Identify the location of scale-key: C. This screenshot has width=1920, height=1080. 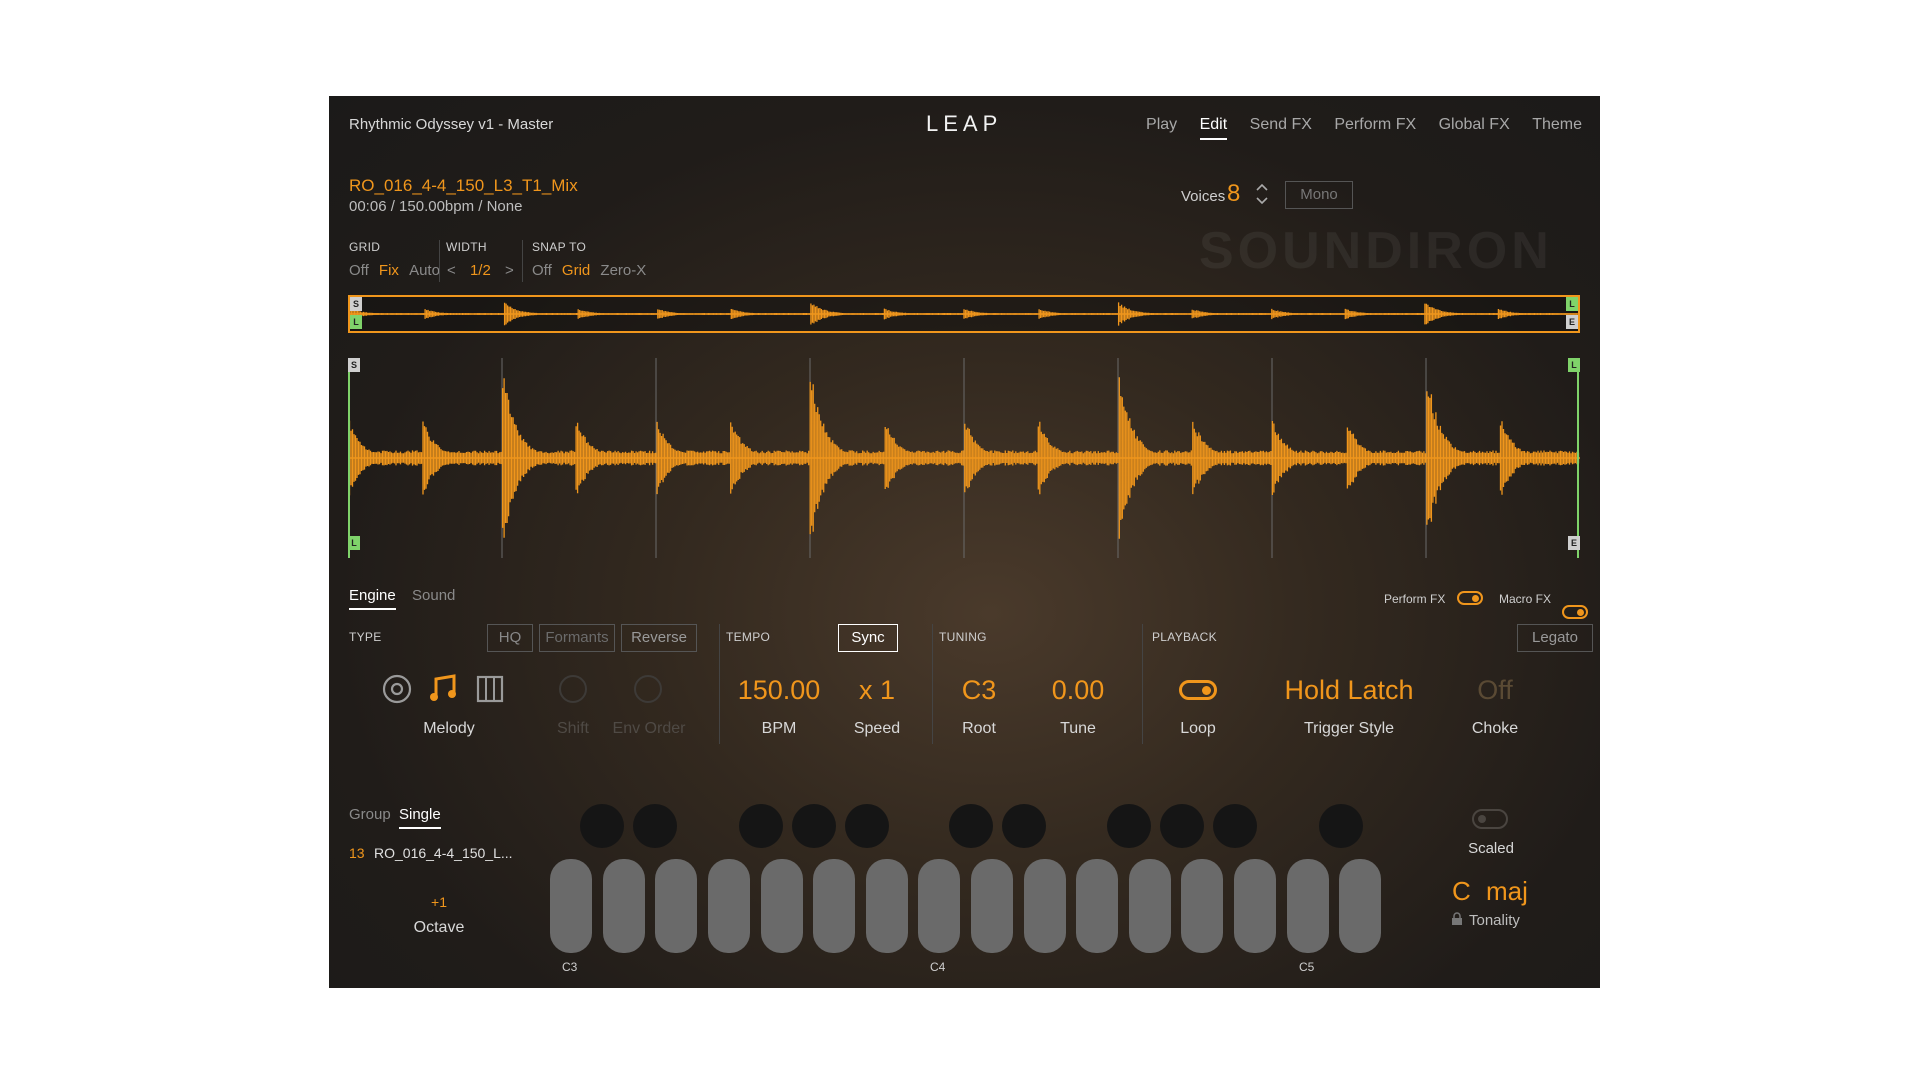
(1461, 891).